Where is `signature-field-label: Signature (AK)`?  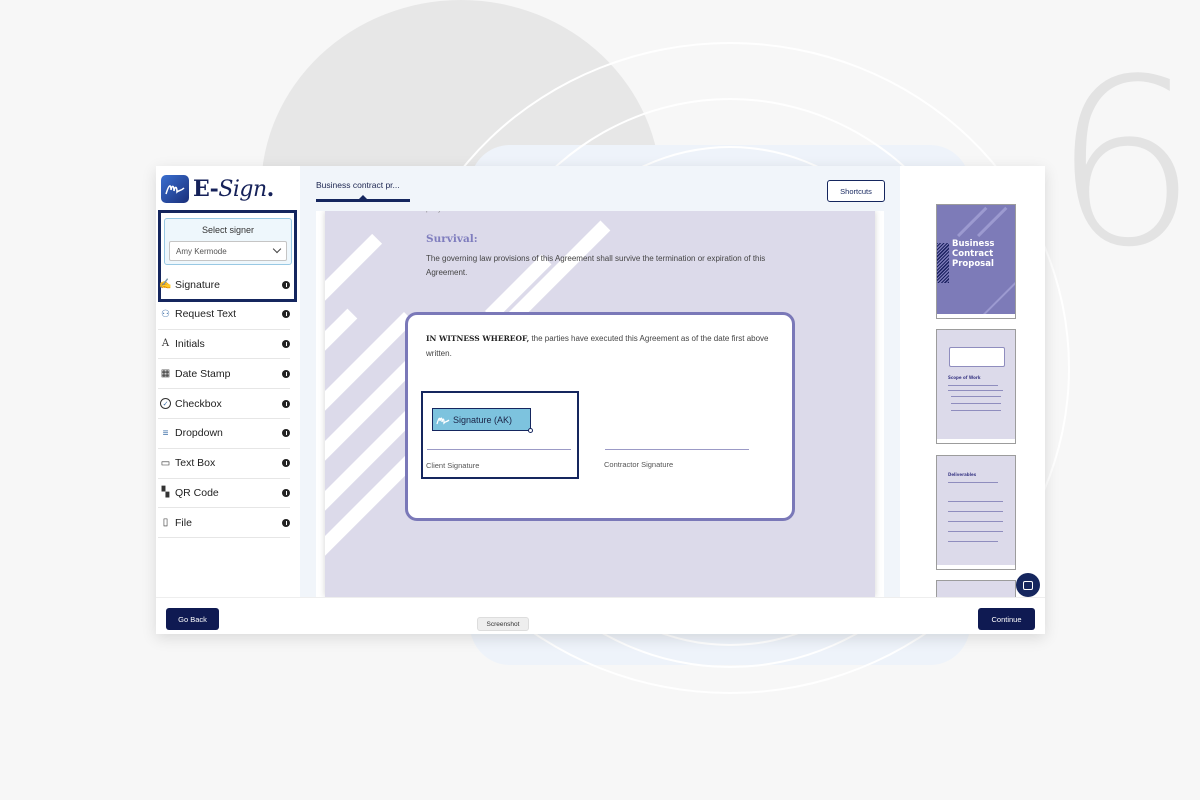
signature-field-label: Signature (AK) is located at coordinates (483, 419).